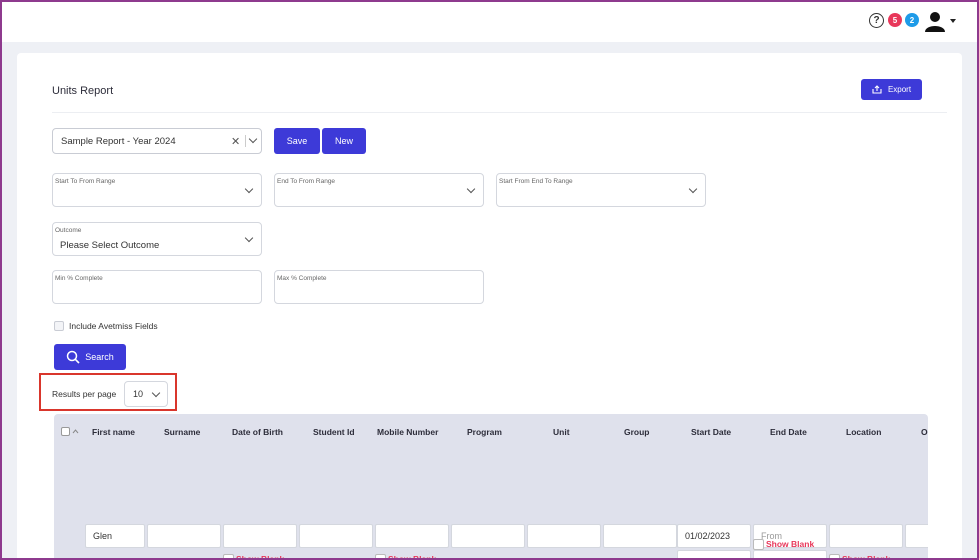  What do you see at coordinates (488, 536) in the screenshot?
I see `program-filter-input` at bounding box center [488, 536].